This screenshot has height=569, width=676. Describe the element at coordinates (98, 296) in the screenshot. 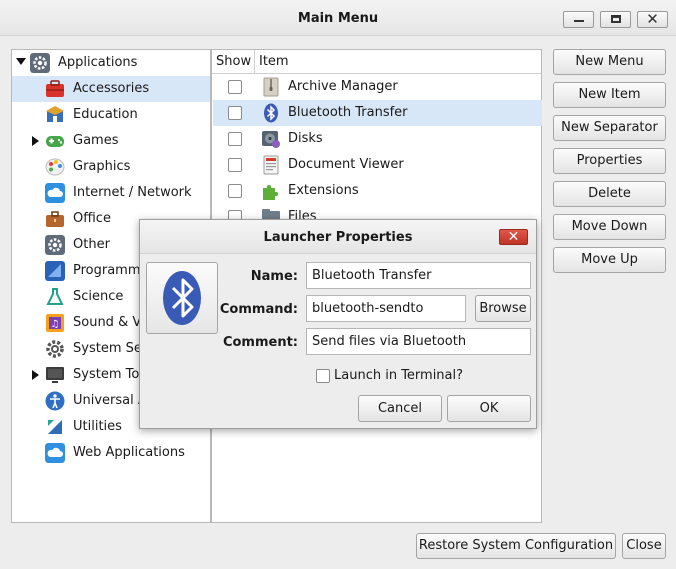

I see `tree-item-label: Science` at that location.